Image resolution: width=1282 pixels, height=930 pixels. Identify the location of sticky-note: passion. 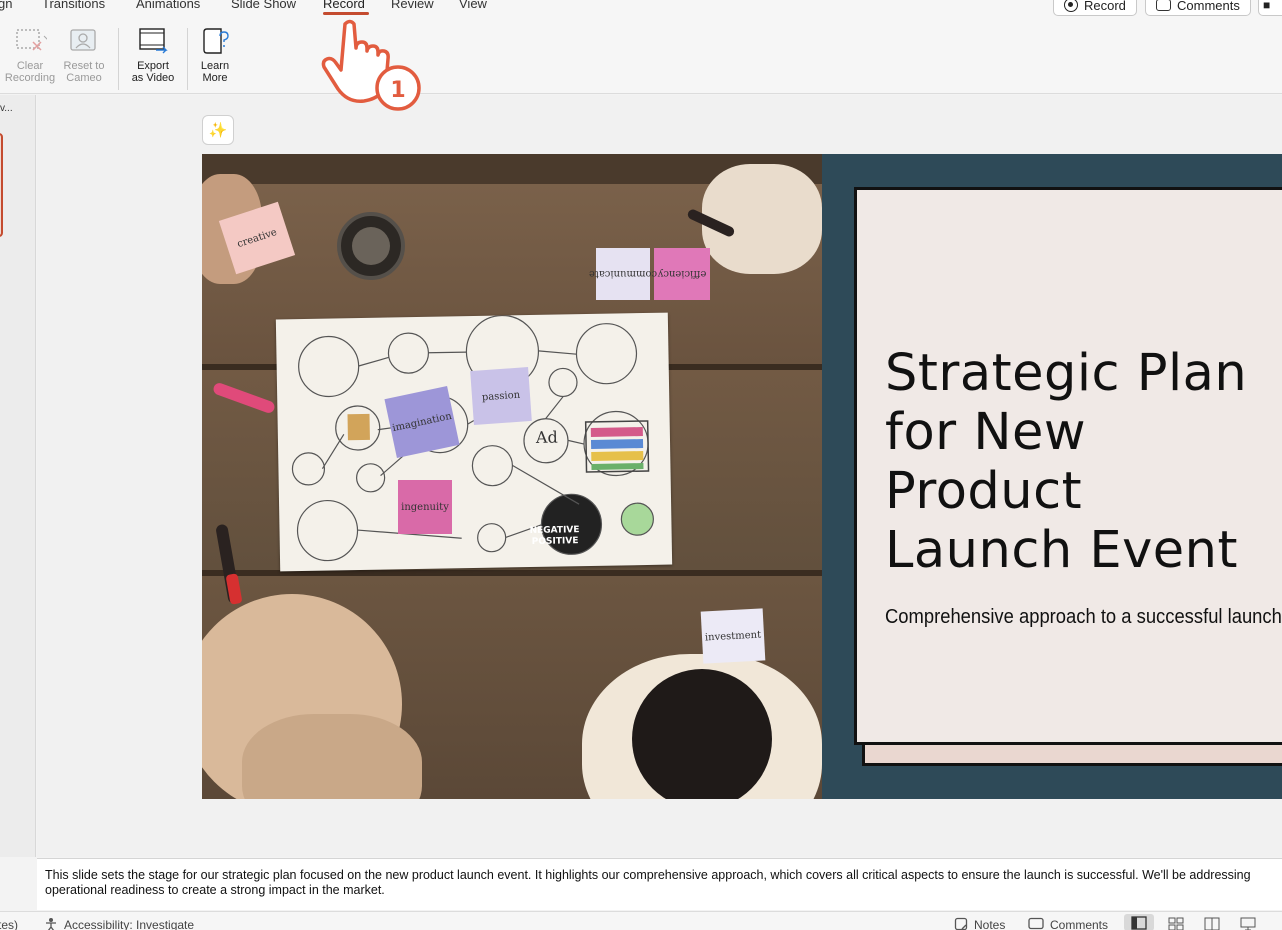
(501, 396).